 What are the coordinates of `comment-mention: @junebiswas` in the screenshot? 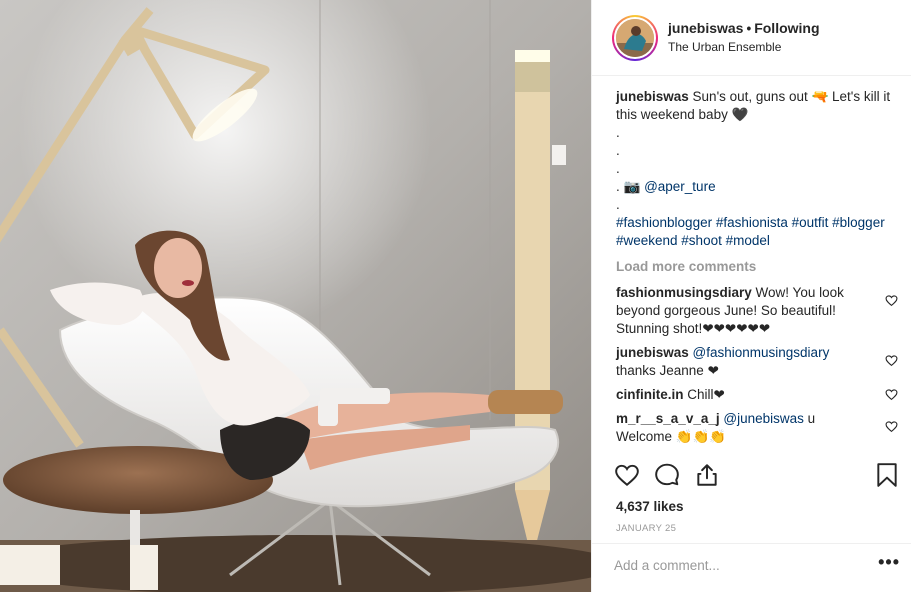 It's located at (763, 418).